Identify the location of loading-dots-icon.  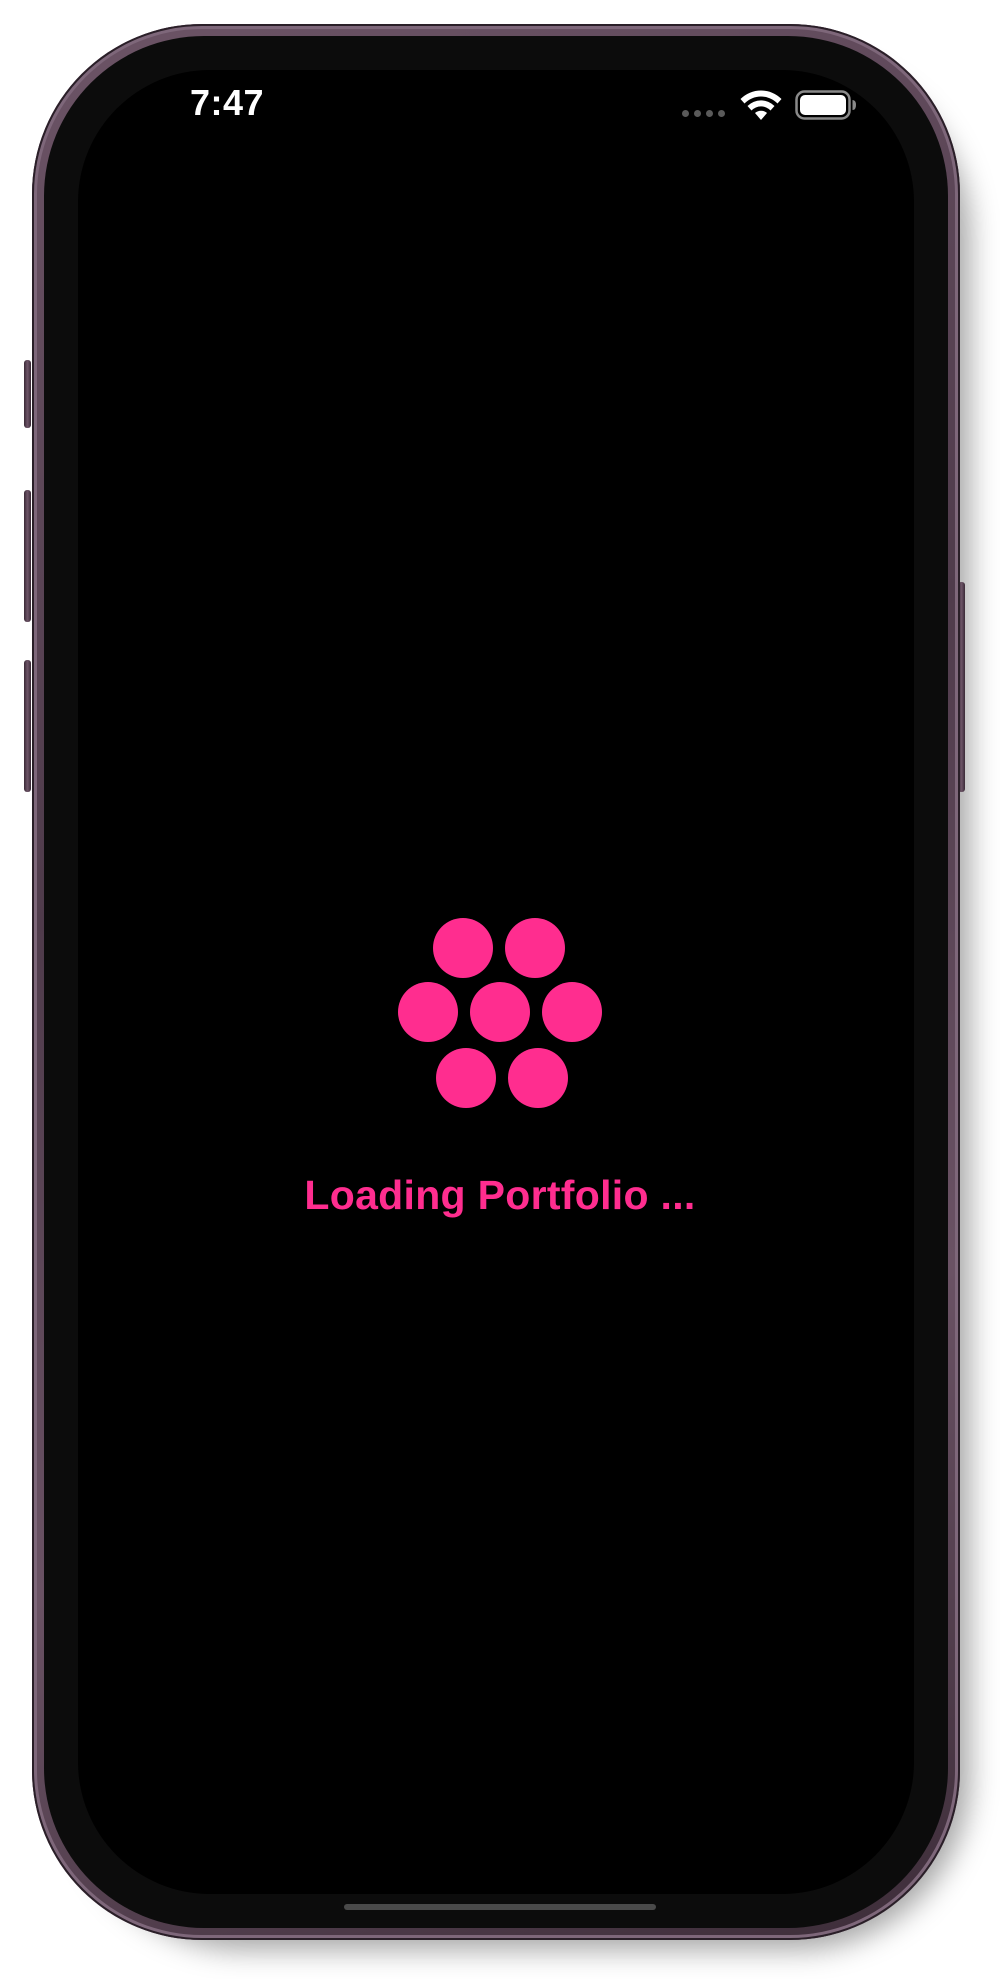
(501, 1016).